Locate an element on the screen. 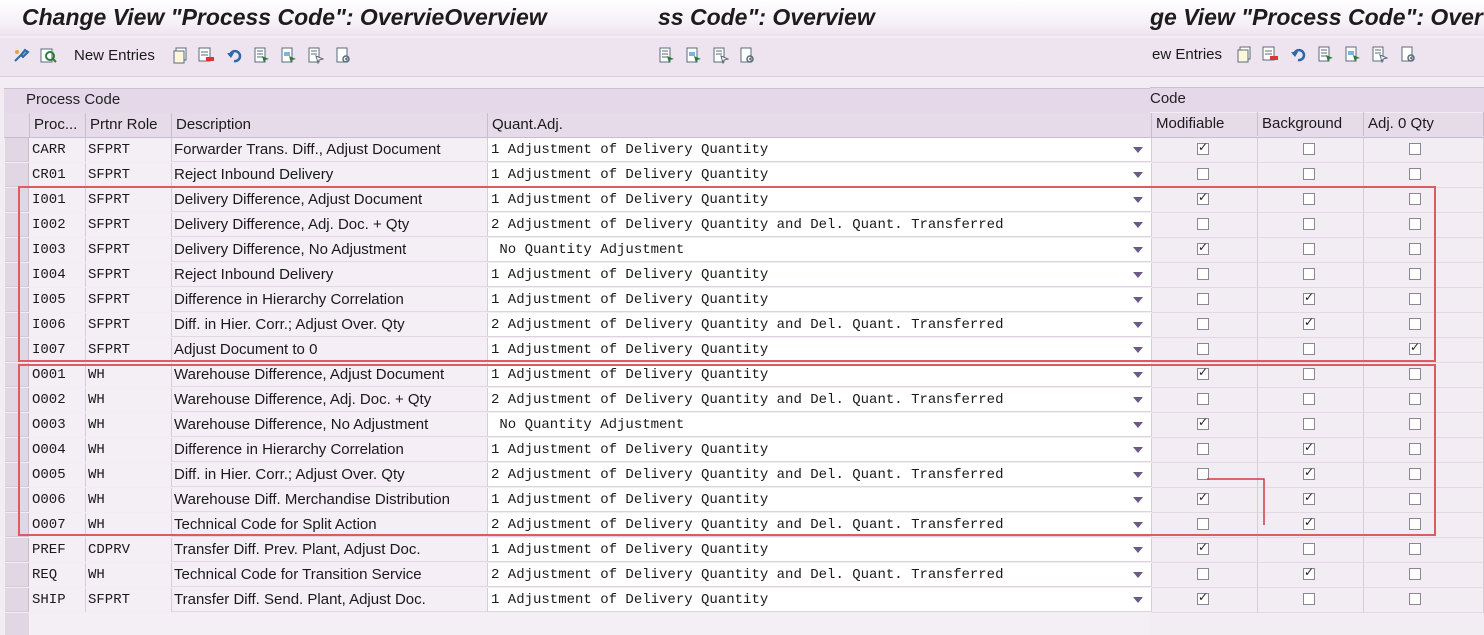 Image resolution: width=1484 pixels, height=635 pixels. cell-description: Reject Inbound Delivery is located at coordinates (330, 175).